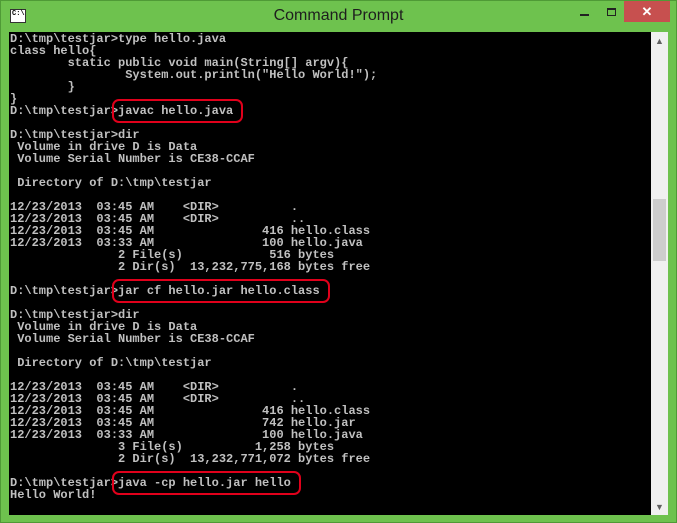  I want to click on minimize-icon, so click(584, 14).